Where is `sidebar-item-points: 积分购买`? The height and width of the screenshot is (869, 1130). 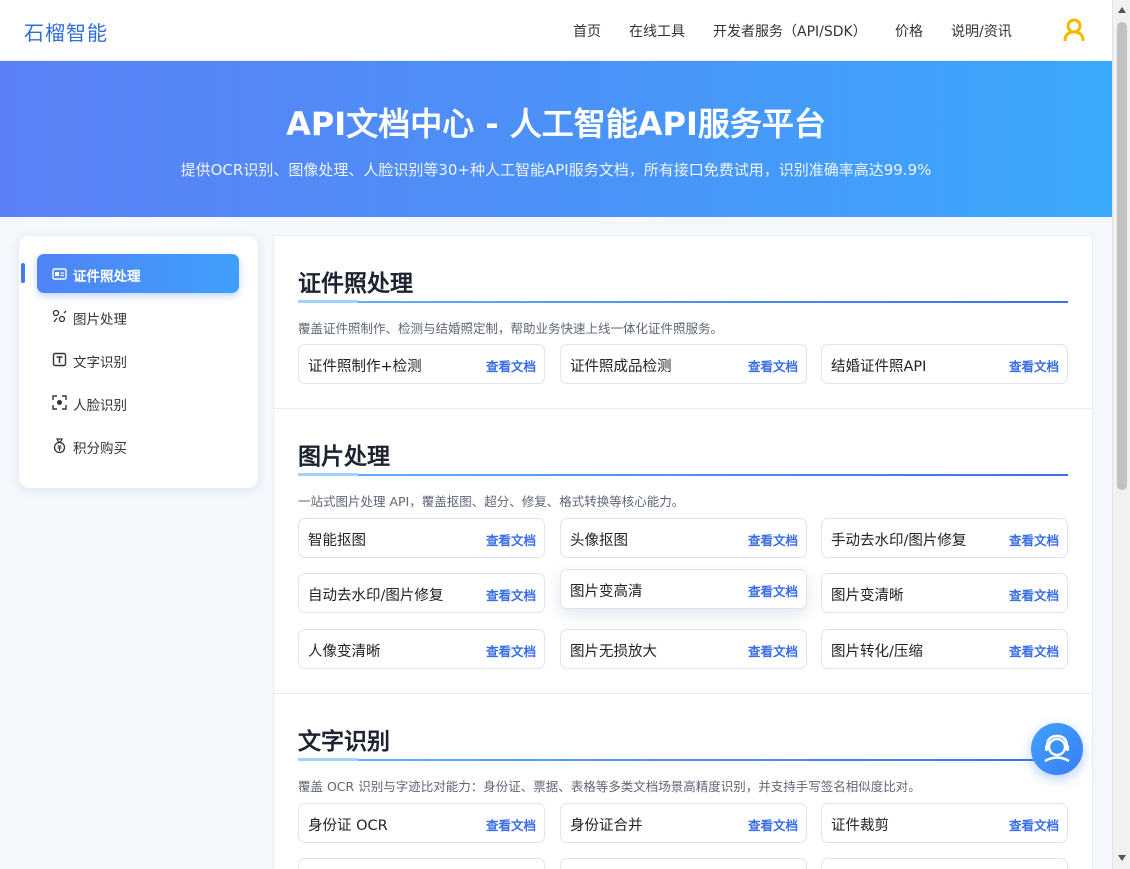
sidebar-item-points: 积分购买 is located at coordinates (138, 445).